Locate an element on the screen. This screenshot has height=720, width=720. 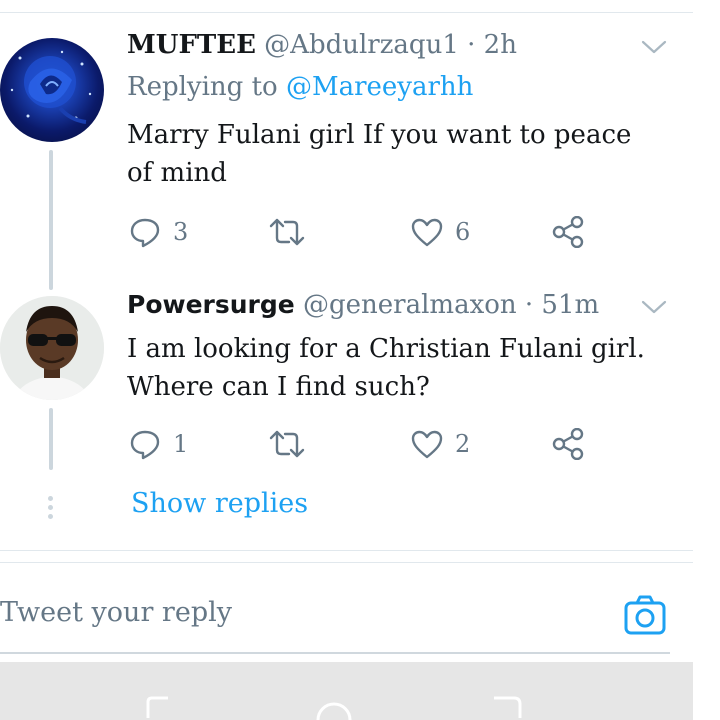
reply-button: 1 is located at coordinates (158, 444).